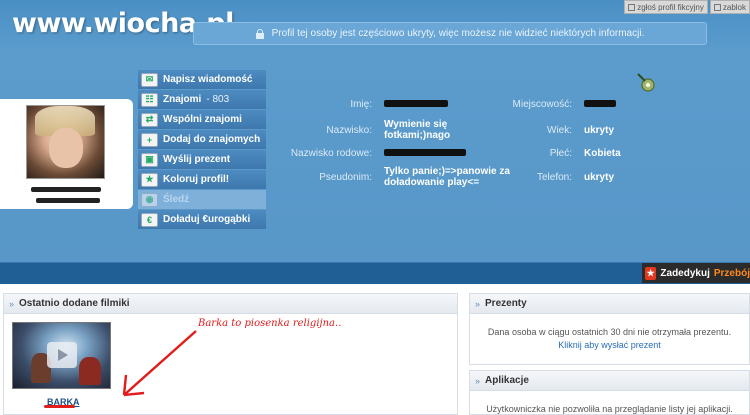  Describe the element at coordinates (507, 380) in the screenshot. I see `panel-title: Aplikacje` at that location.